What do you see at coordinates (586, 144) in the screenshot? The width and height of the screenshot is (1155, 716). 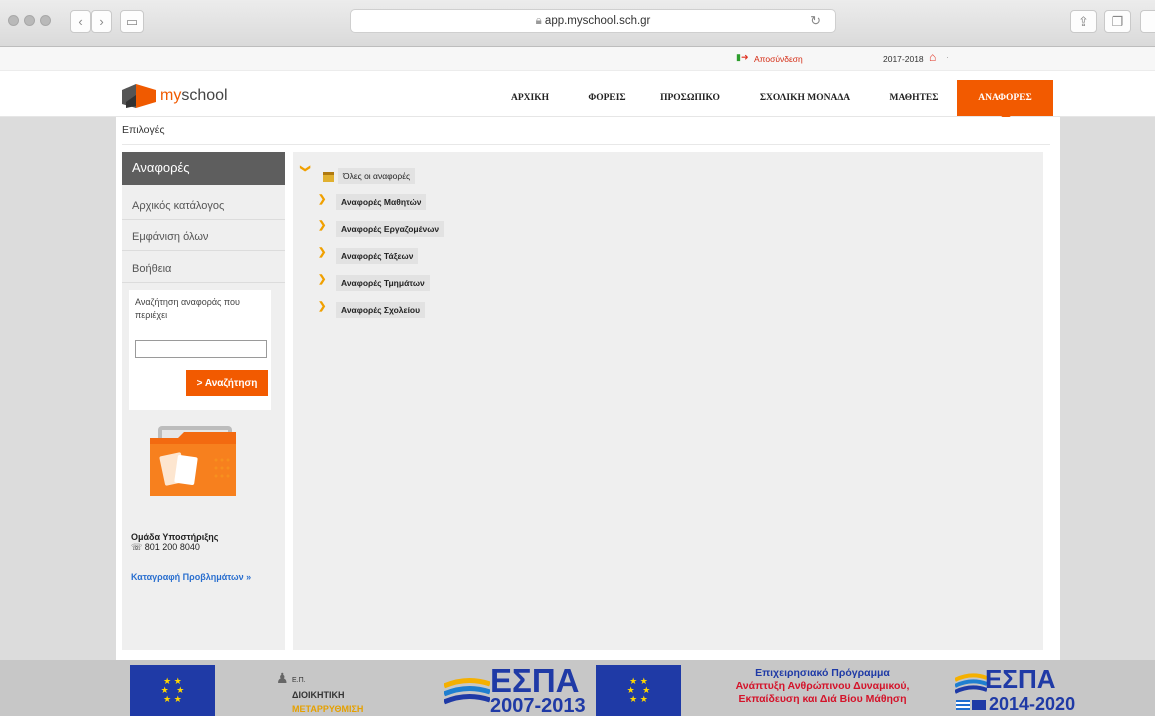 I see `divider` at bounding box center [586, 144].